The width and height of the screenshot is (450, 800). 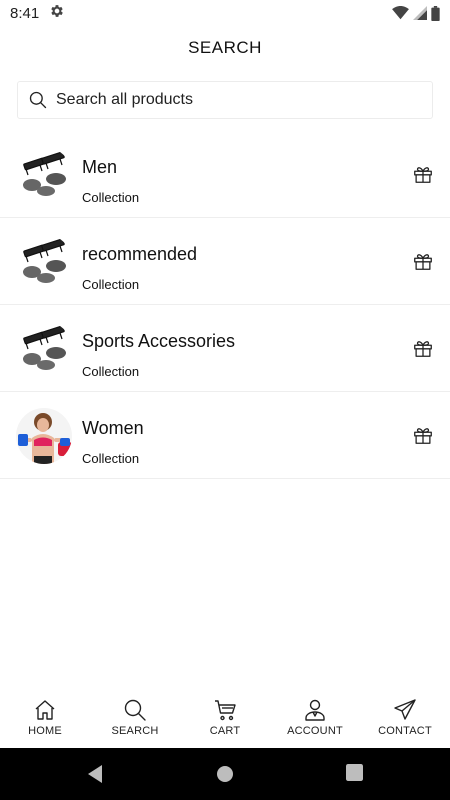 What do you see at coordinates (405, 731) in the screenshot?
I see `nav-label: CONTACT` at bounding box center [405, 731].